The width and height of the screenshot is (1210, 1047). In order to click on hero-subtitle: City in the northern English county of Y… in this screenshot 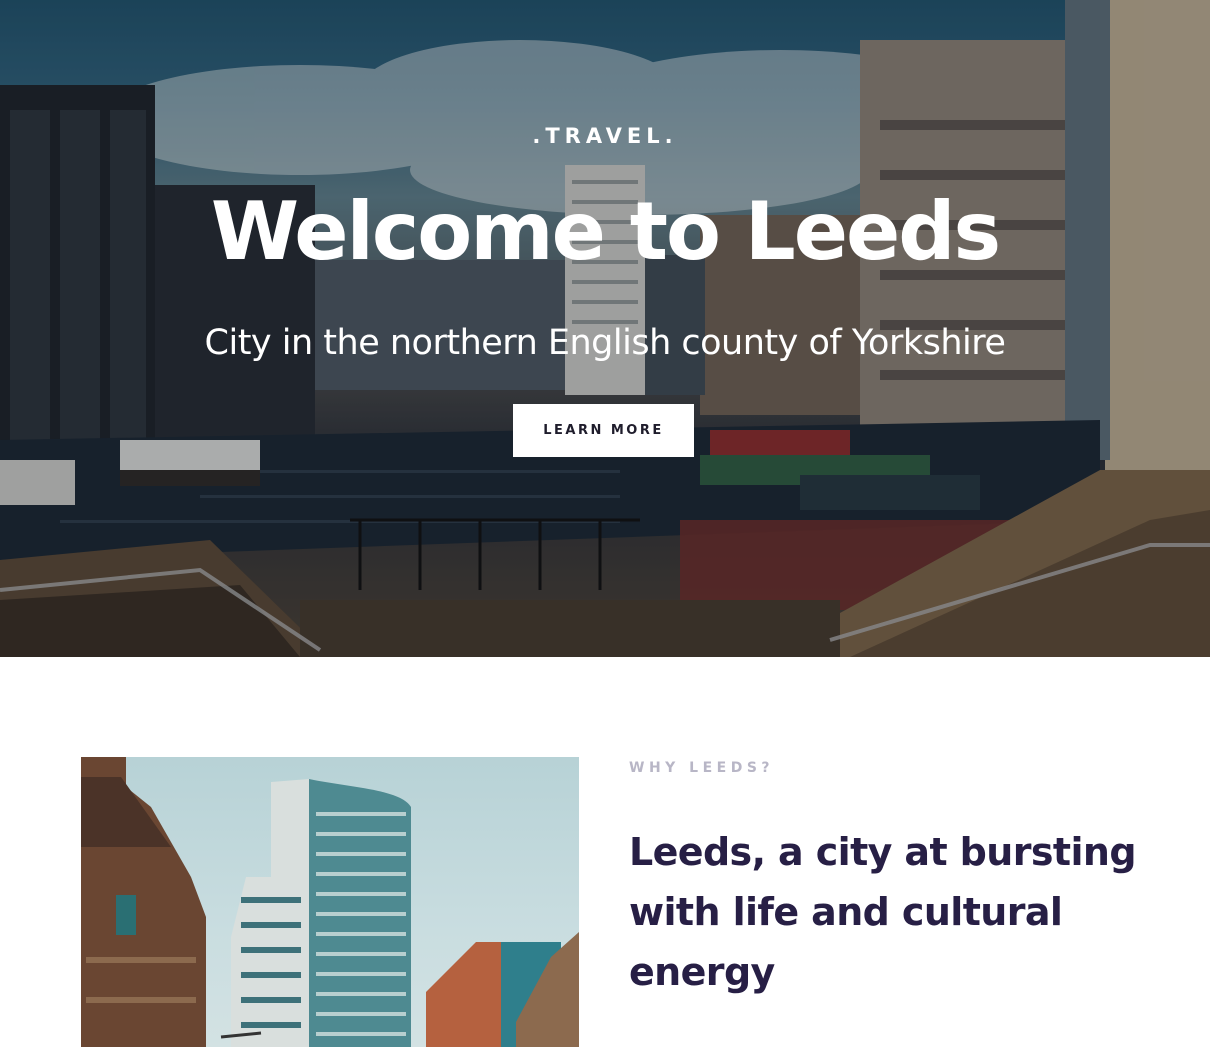, I will do `click(605, 343)`.